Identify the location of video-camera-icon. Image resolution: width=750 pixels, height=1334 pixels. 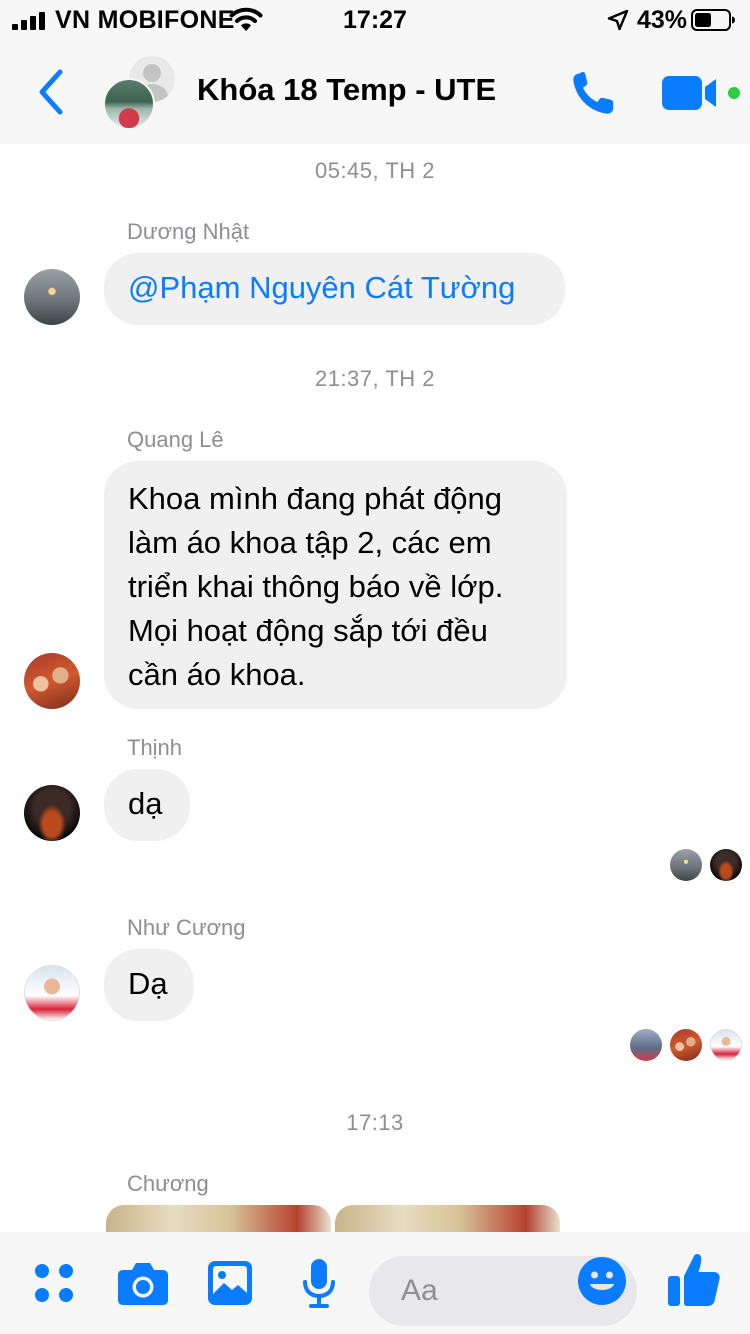
(691, 93).